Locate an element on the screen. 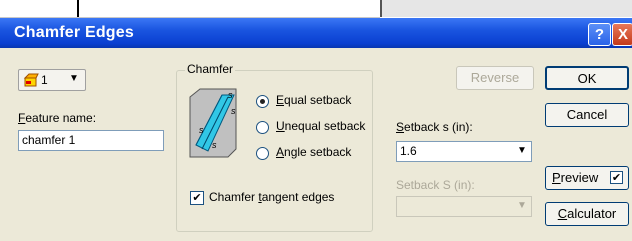 The image size is (632, 241). setback-s-value: 1.6 is located at coordinates (408, 151).